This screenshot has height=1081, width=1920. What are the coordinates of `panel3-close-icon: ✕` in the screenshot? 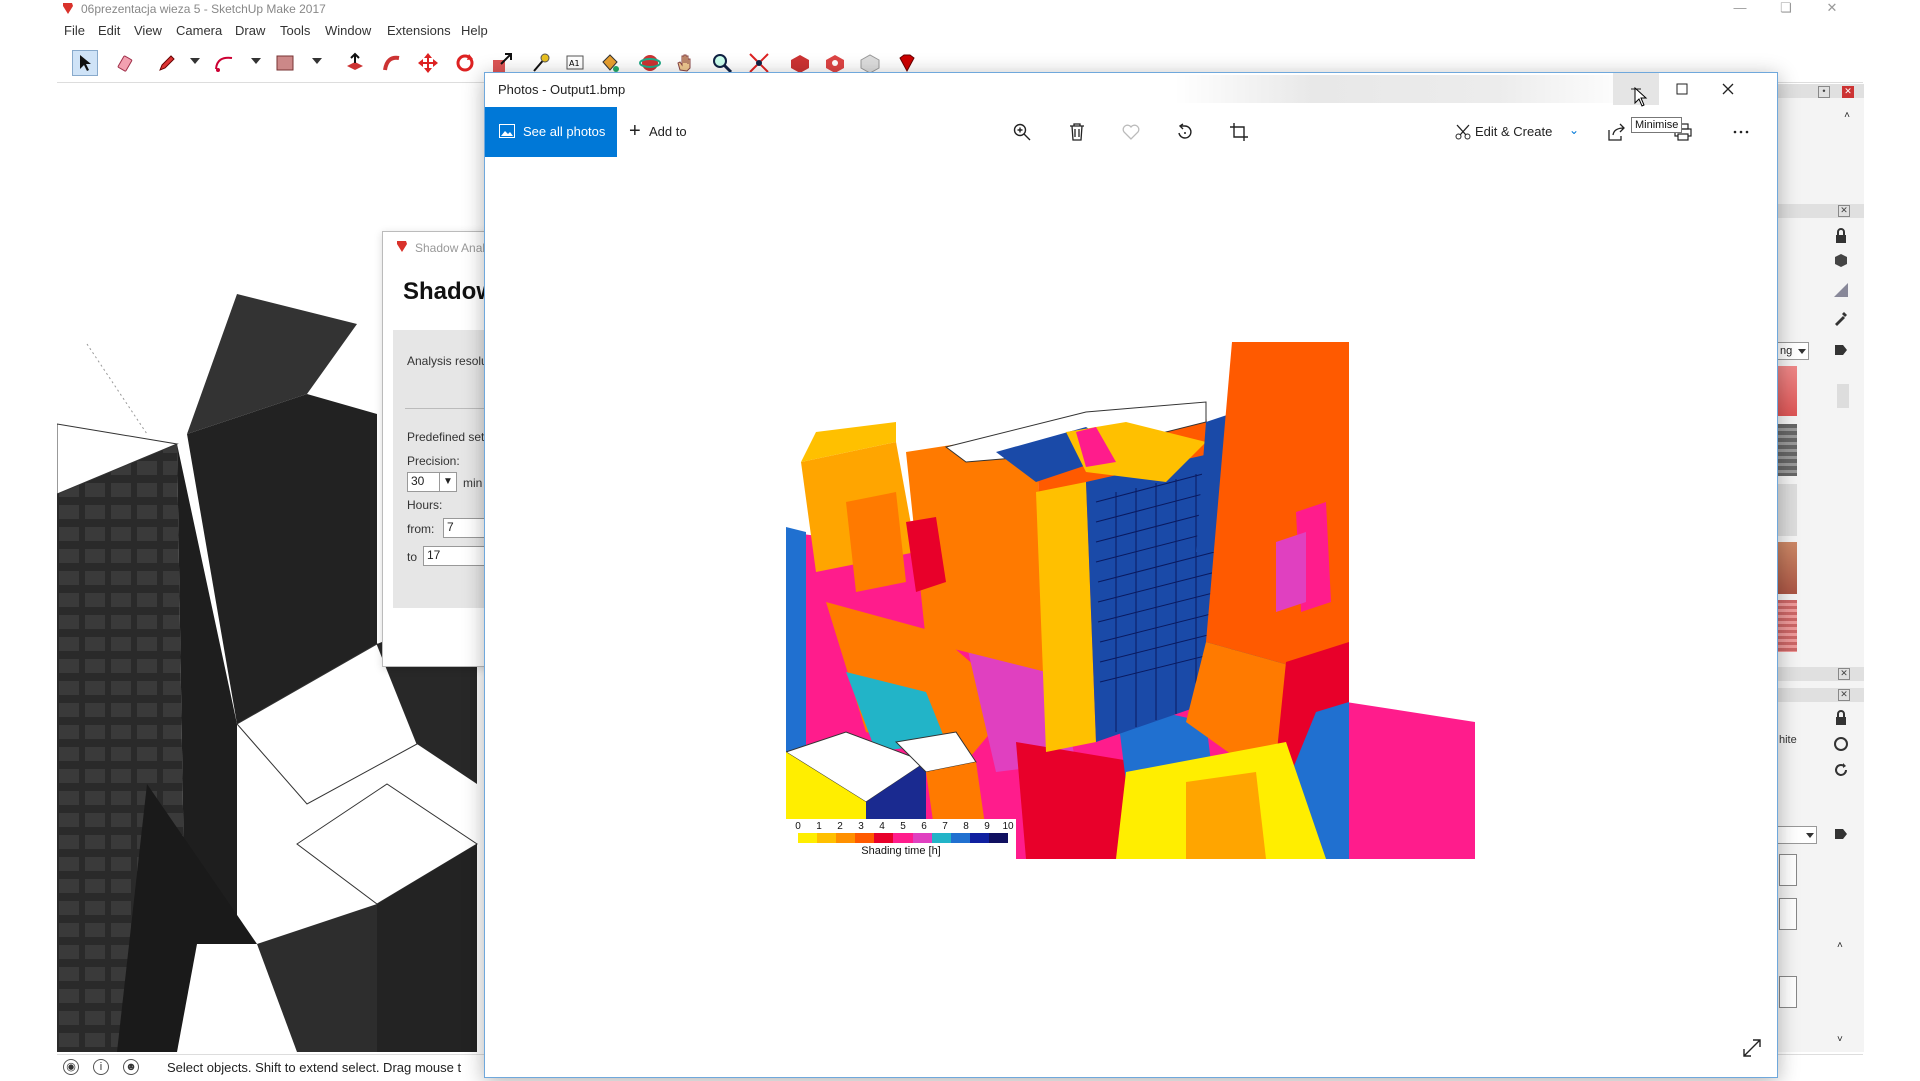 It's located at (1844, 695).